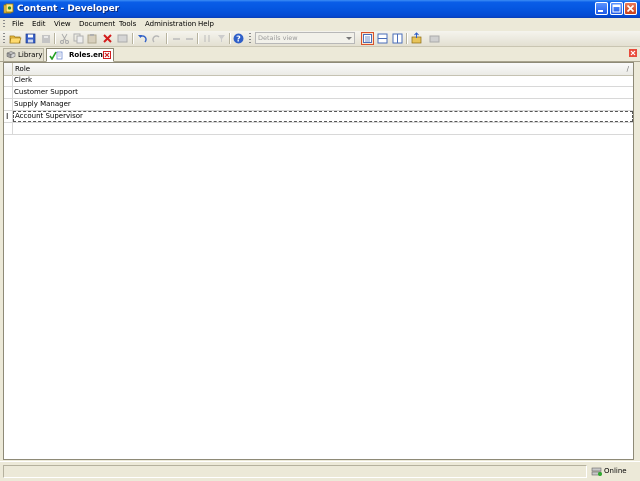  I want to click on table-row: Supply Manager, so click(318, 105).